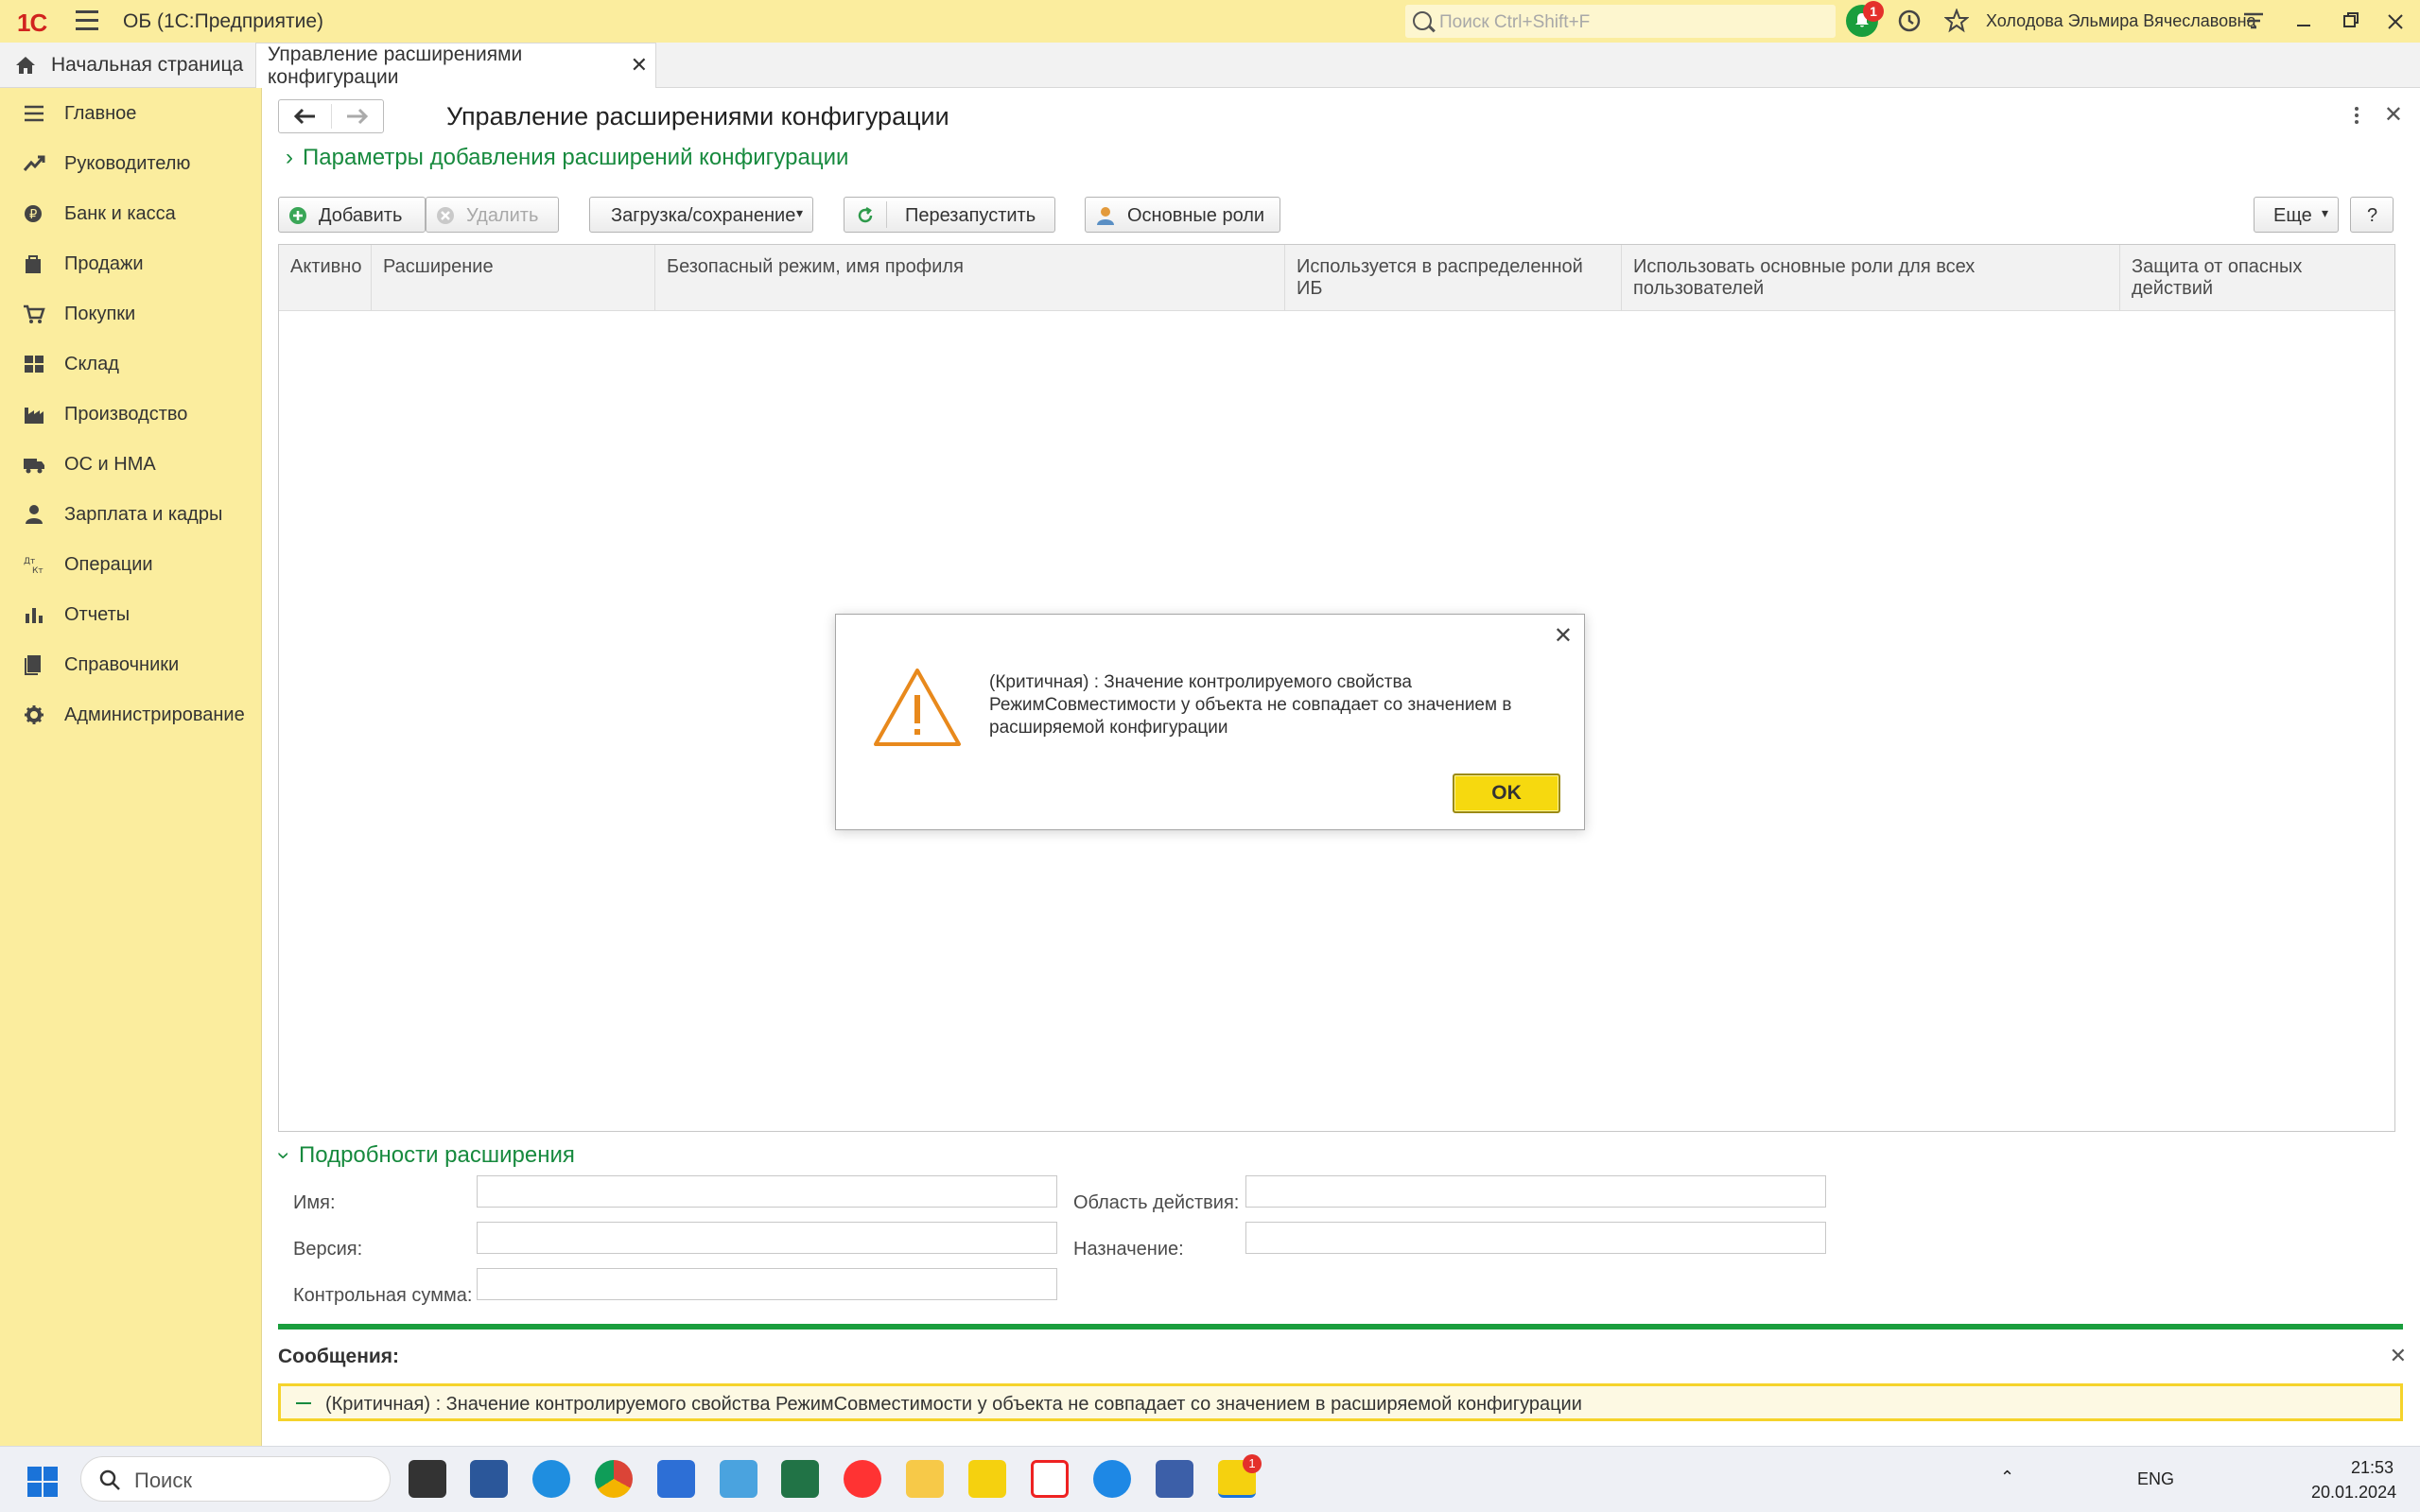  What do you see at coordinates (101, 114) in the screenshot?
I see `sidebar-item-label: Главное` at bounding box center [101, 114].